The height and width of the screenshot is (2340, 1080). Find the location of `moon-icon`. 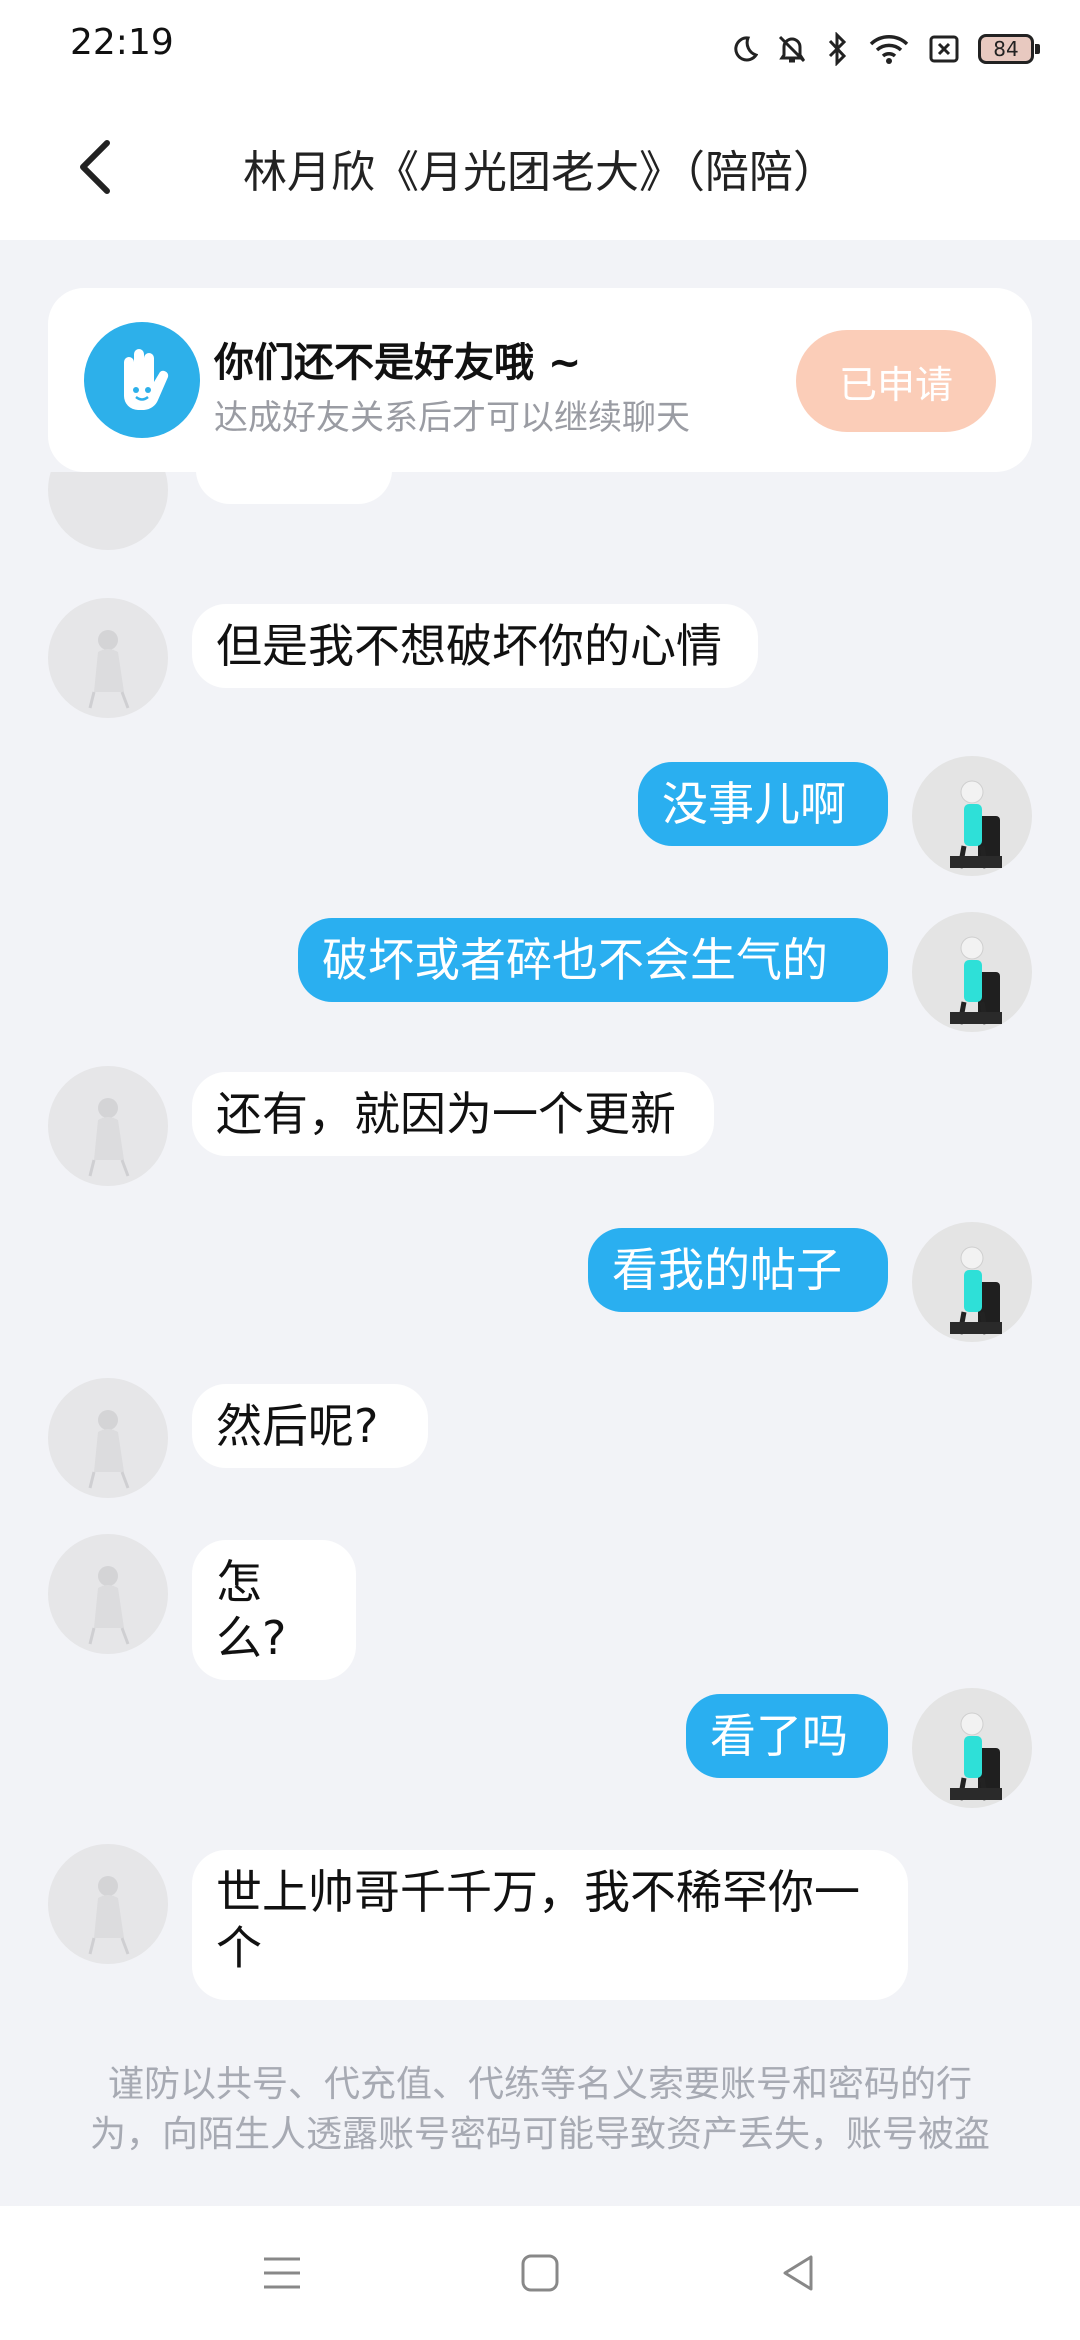

moon-icon is located at coordinates (743, 49).